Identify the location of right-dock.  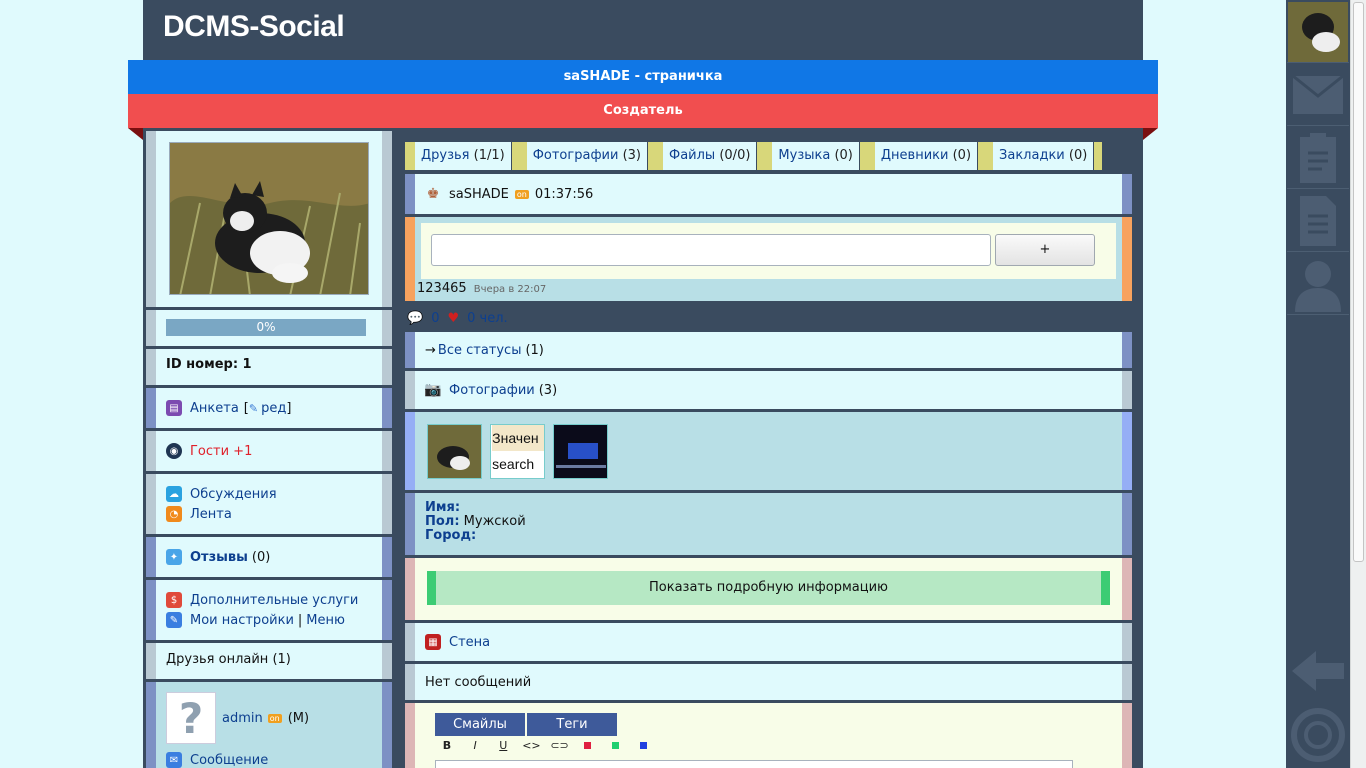
(1318, 384).